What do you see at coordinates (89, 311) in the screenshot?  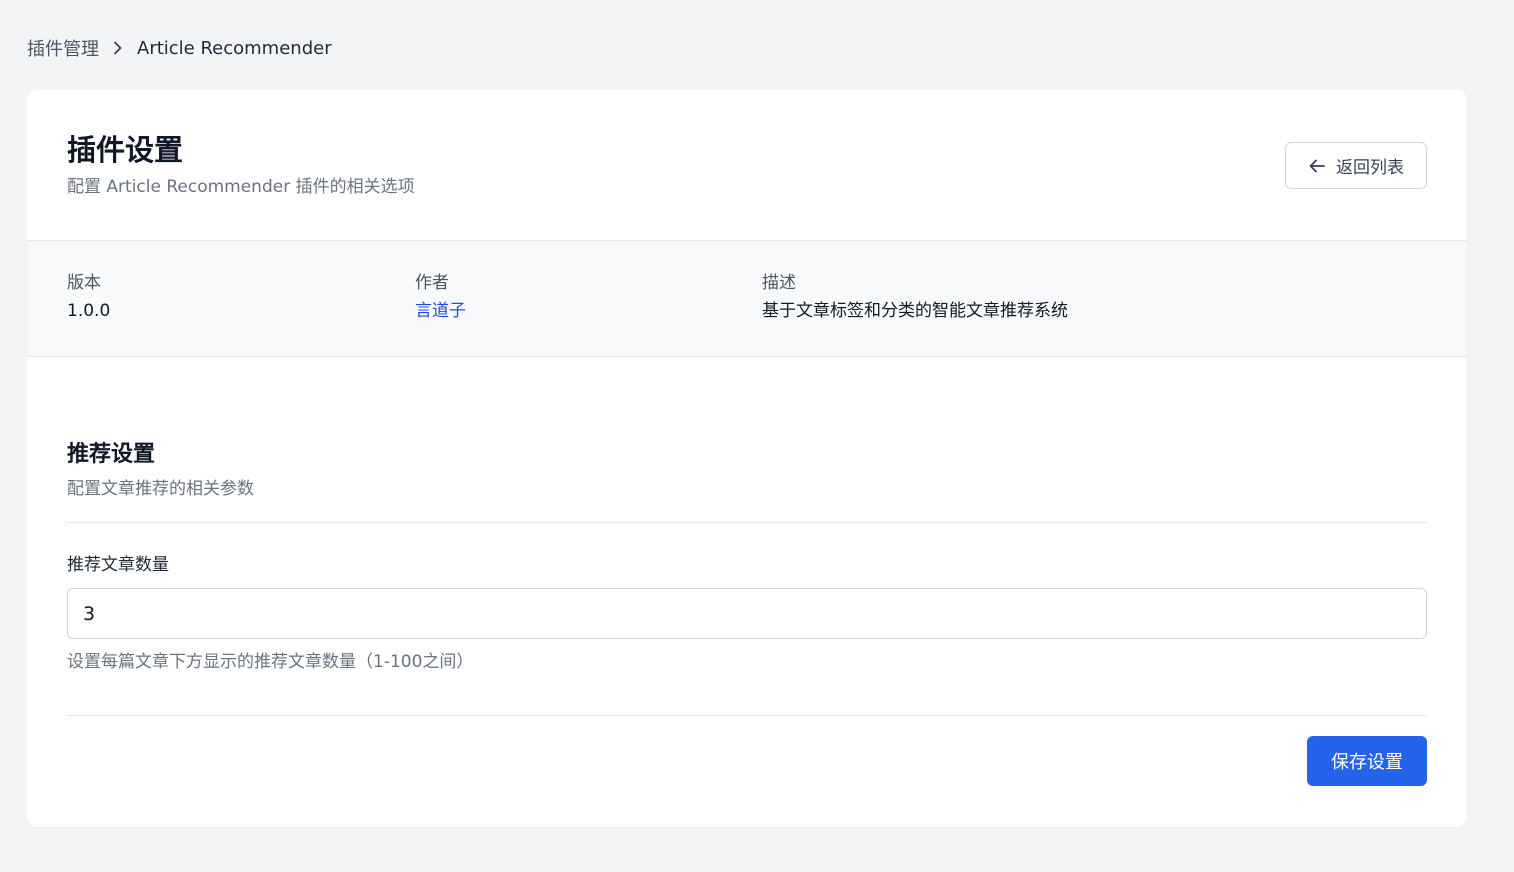 I see `version-value: 1.0.0` at bounding box center [89, 311].